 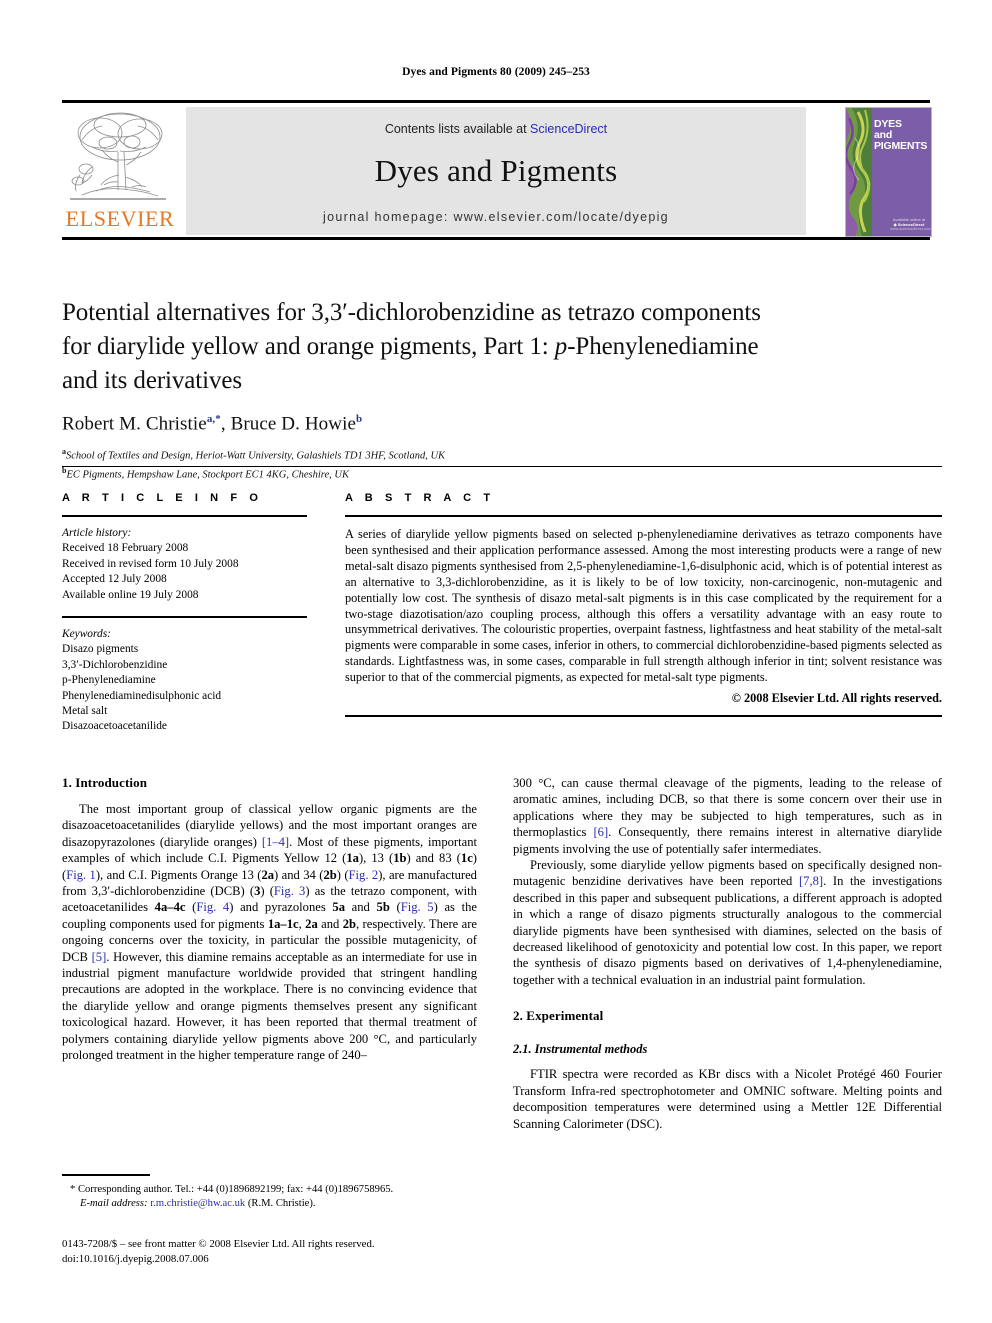 I want to click on history-item: Received 18 February 2008, so click(x=125, y=548).